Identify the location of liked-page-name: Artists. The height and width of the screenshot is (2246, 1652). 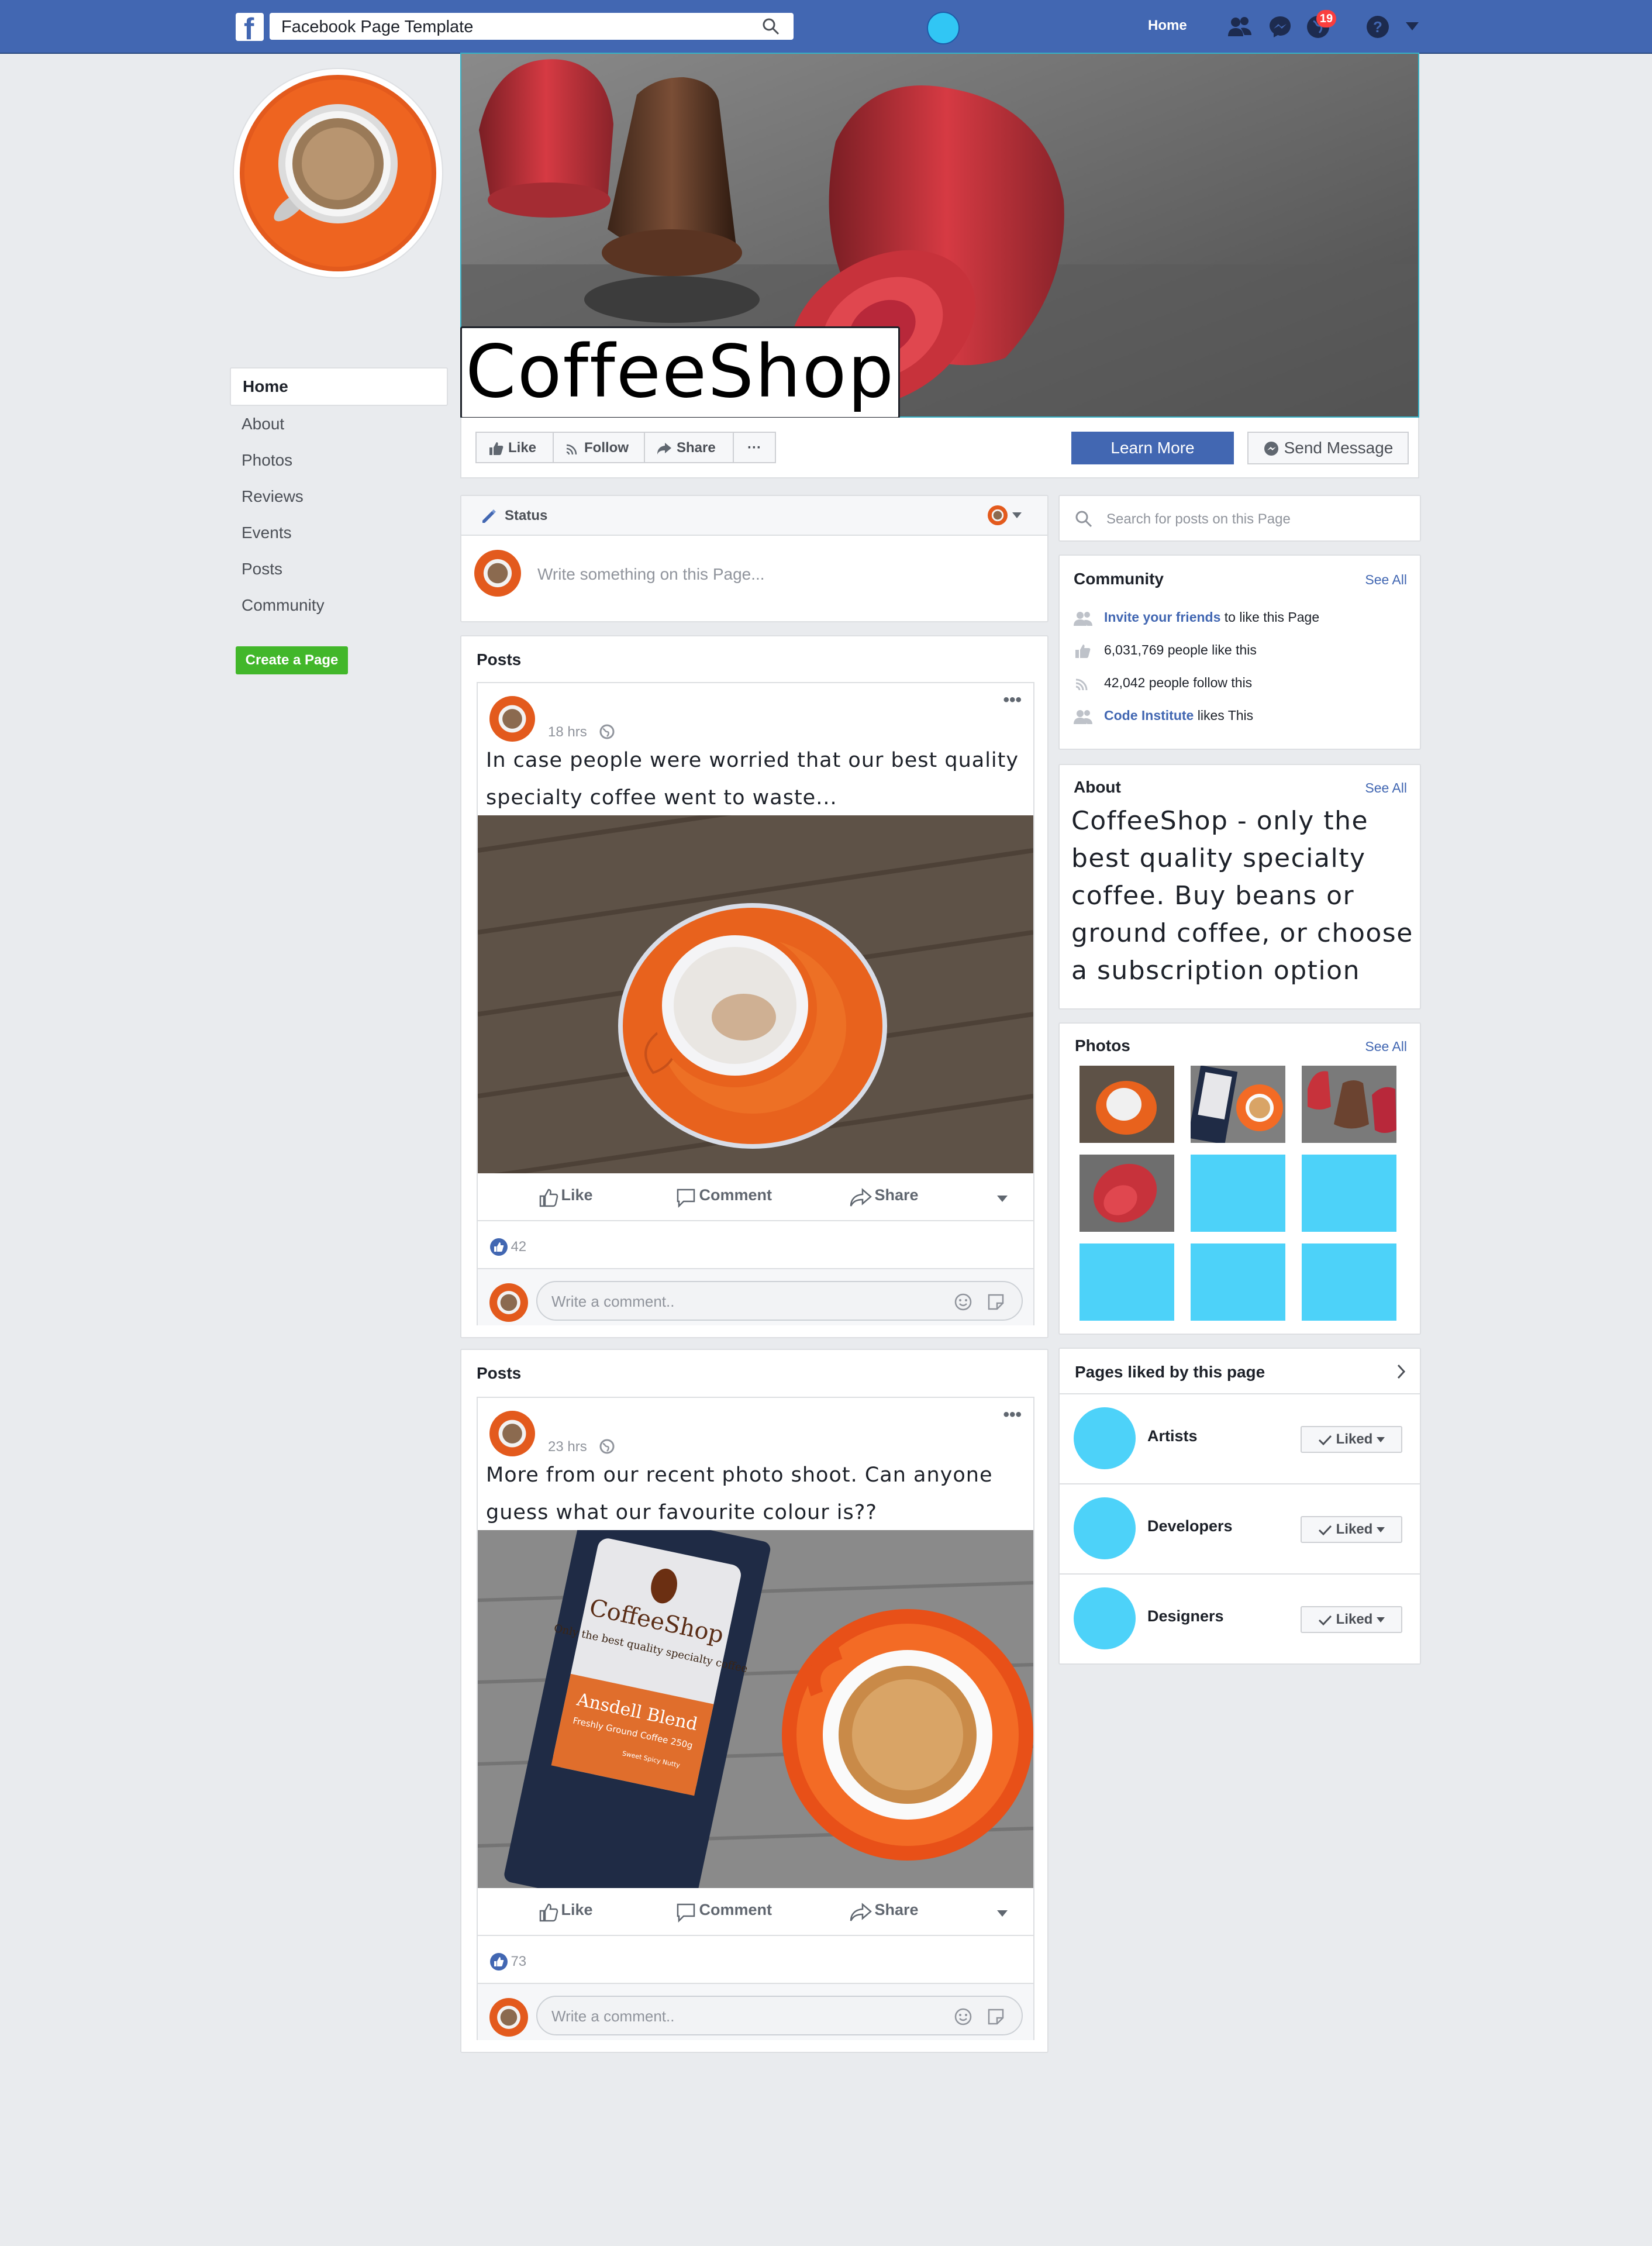
(1172, 1436).